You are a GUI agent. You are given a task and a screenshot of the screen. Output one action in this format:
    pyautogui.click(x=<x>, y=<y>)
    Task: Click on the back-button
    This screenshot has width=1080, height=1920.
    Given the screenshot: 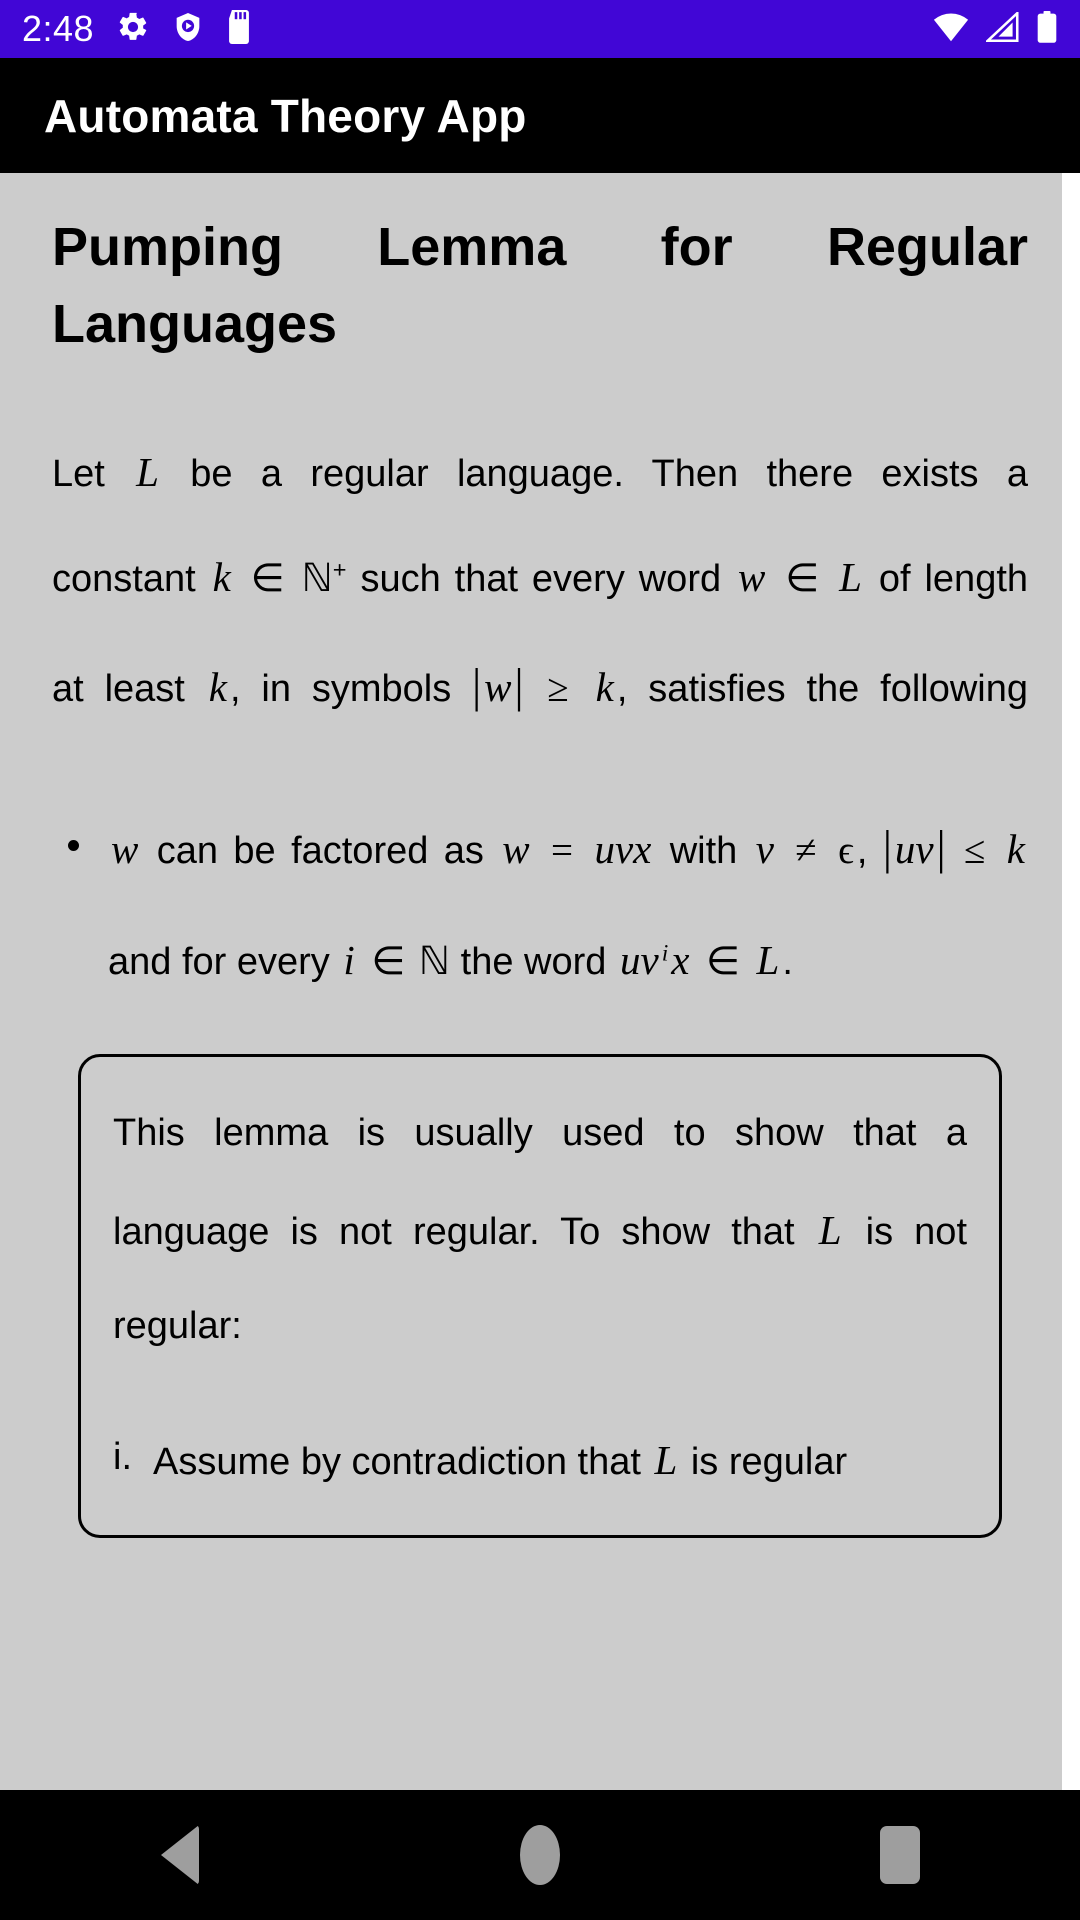 What is the action you would take?
    pyautogui.click(x=180, y=1855)
    